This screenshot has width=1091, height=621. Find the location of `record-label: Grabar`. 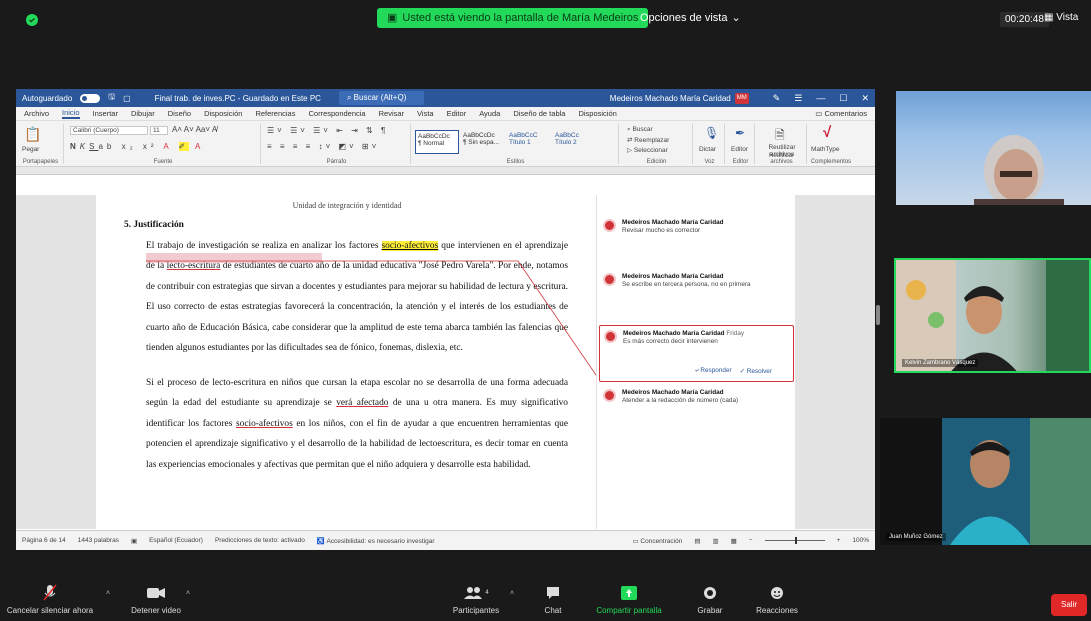

record-label: Grabar is located at coordinates (710, 610).